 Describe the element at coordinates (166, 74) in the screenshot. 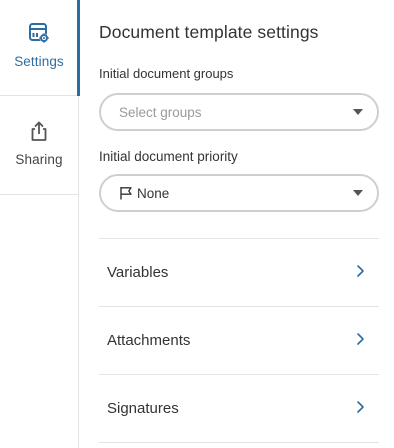

I see `groups-label: Initial document groups` at that location.